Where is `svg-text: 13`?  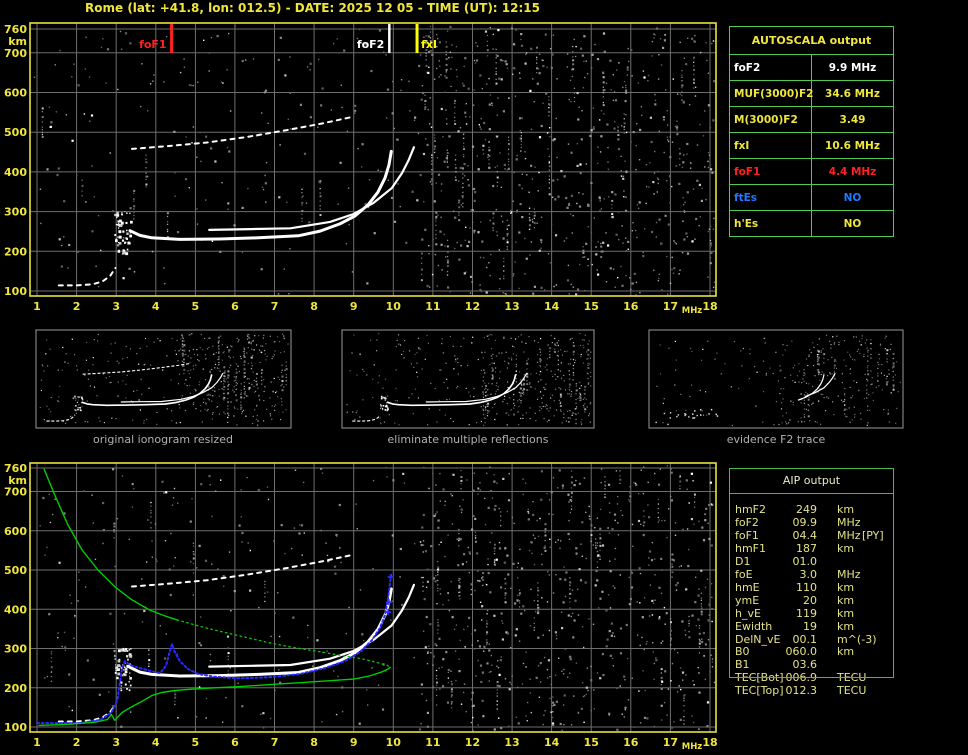 svg-text: 13 is located at coordinates (511, 742).